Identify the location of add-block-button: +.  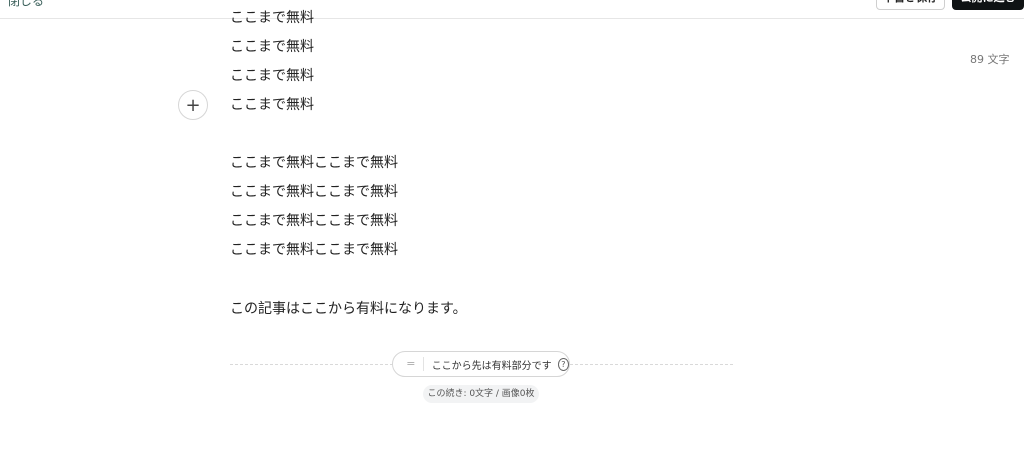
(193, 105).